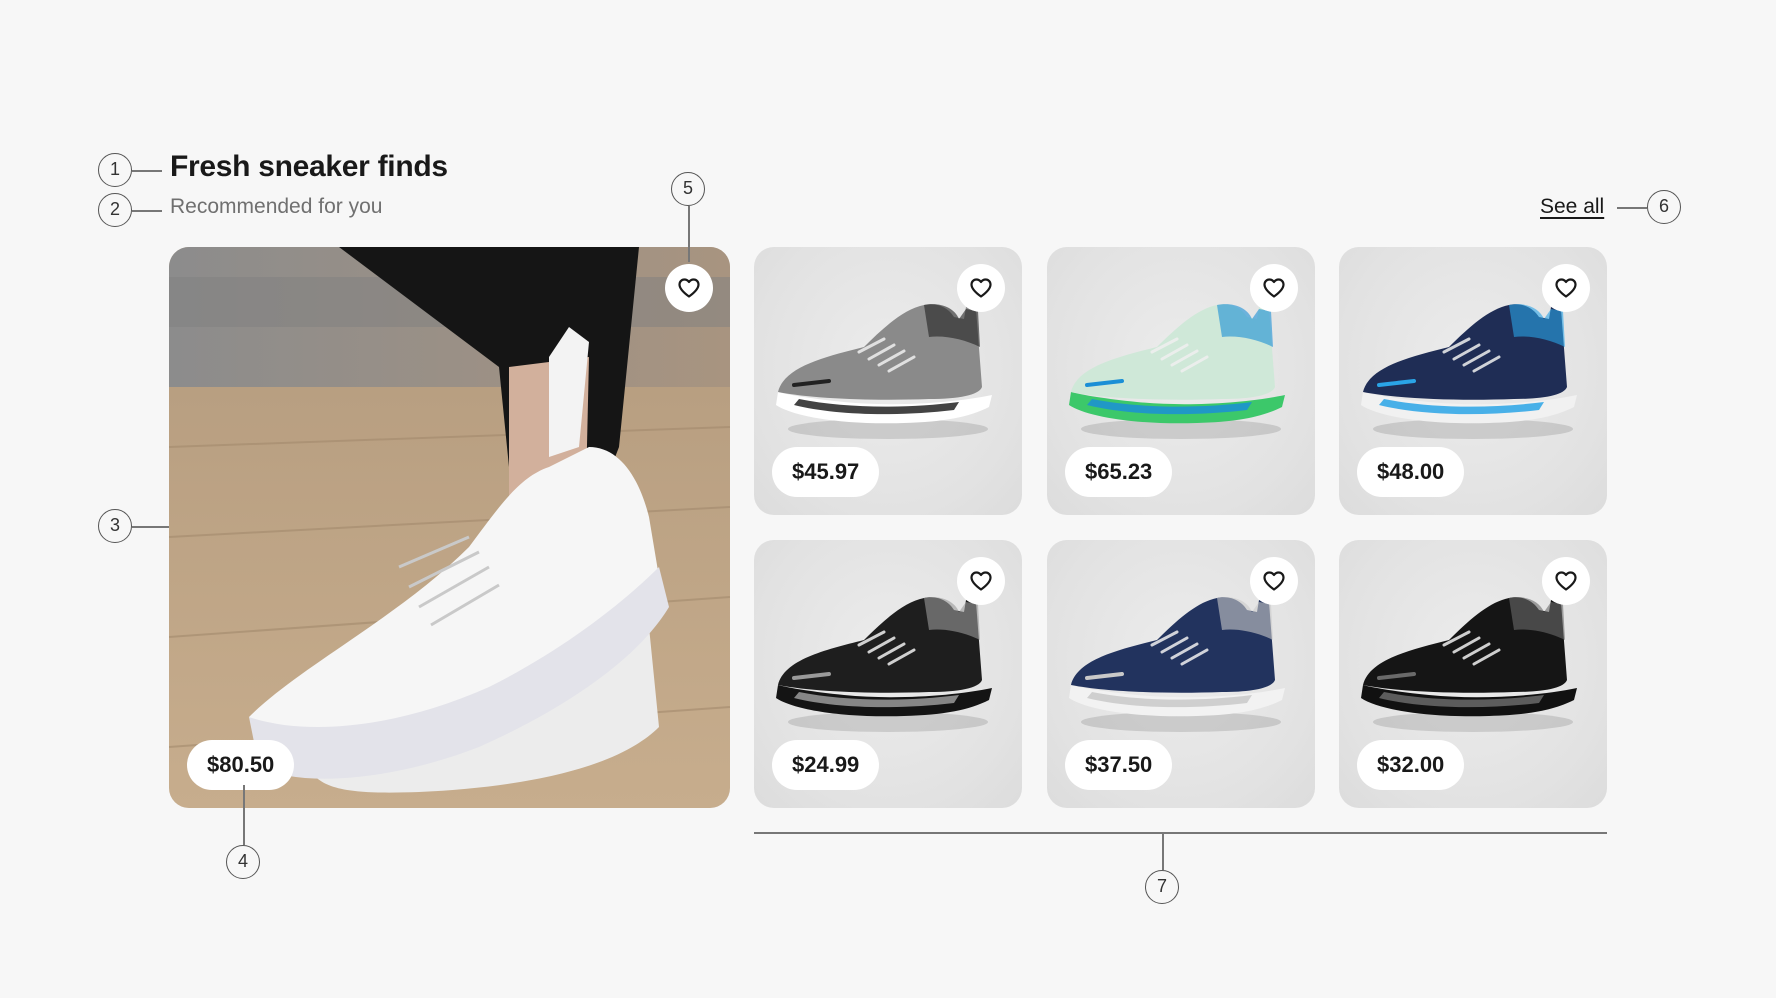 The image size is (1776, 998). Describe the element at coordinates (276, 206) in the screenshot. I see `module-subtitle: Recommended for you` at that location.